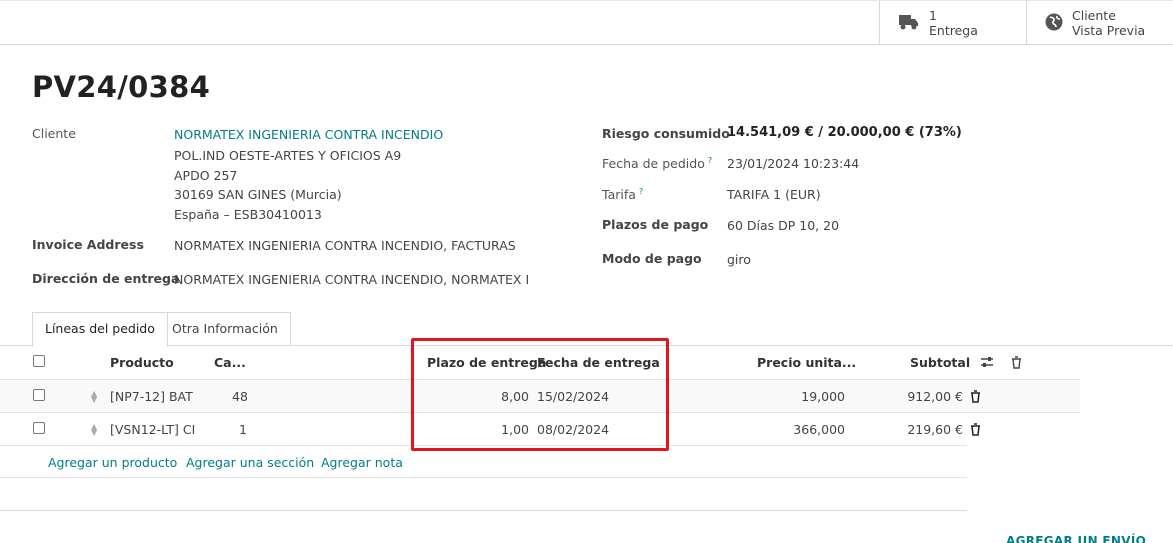 Image resolution: width=1173 pixels, height=543 pixels. I want to click on preview-line2: Vista Previa, so click(1109, 30).